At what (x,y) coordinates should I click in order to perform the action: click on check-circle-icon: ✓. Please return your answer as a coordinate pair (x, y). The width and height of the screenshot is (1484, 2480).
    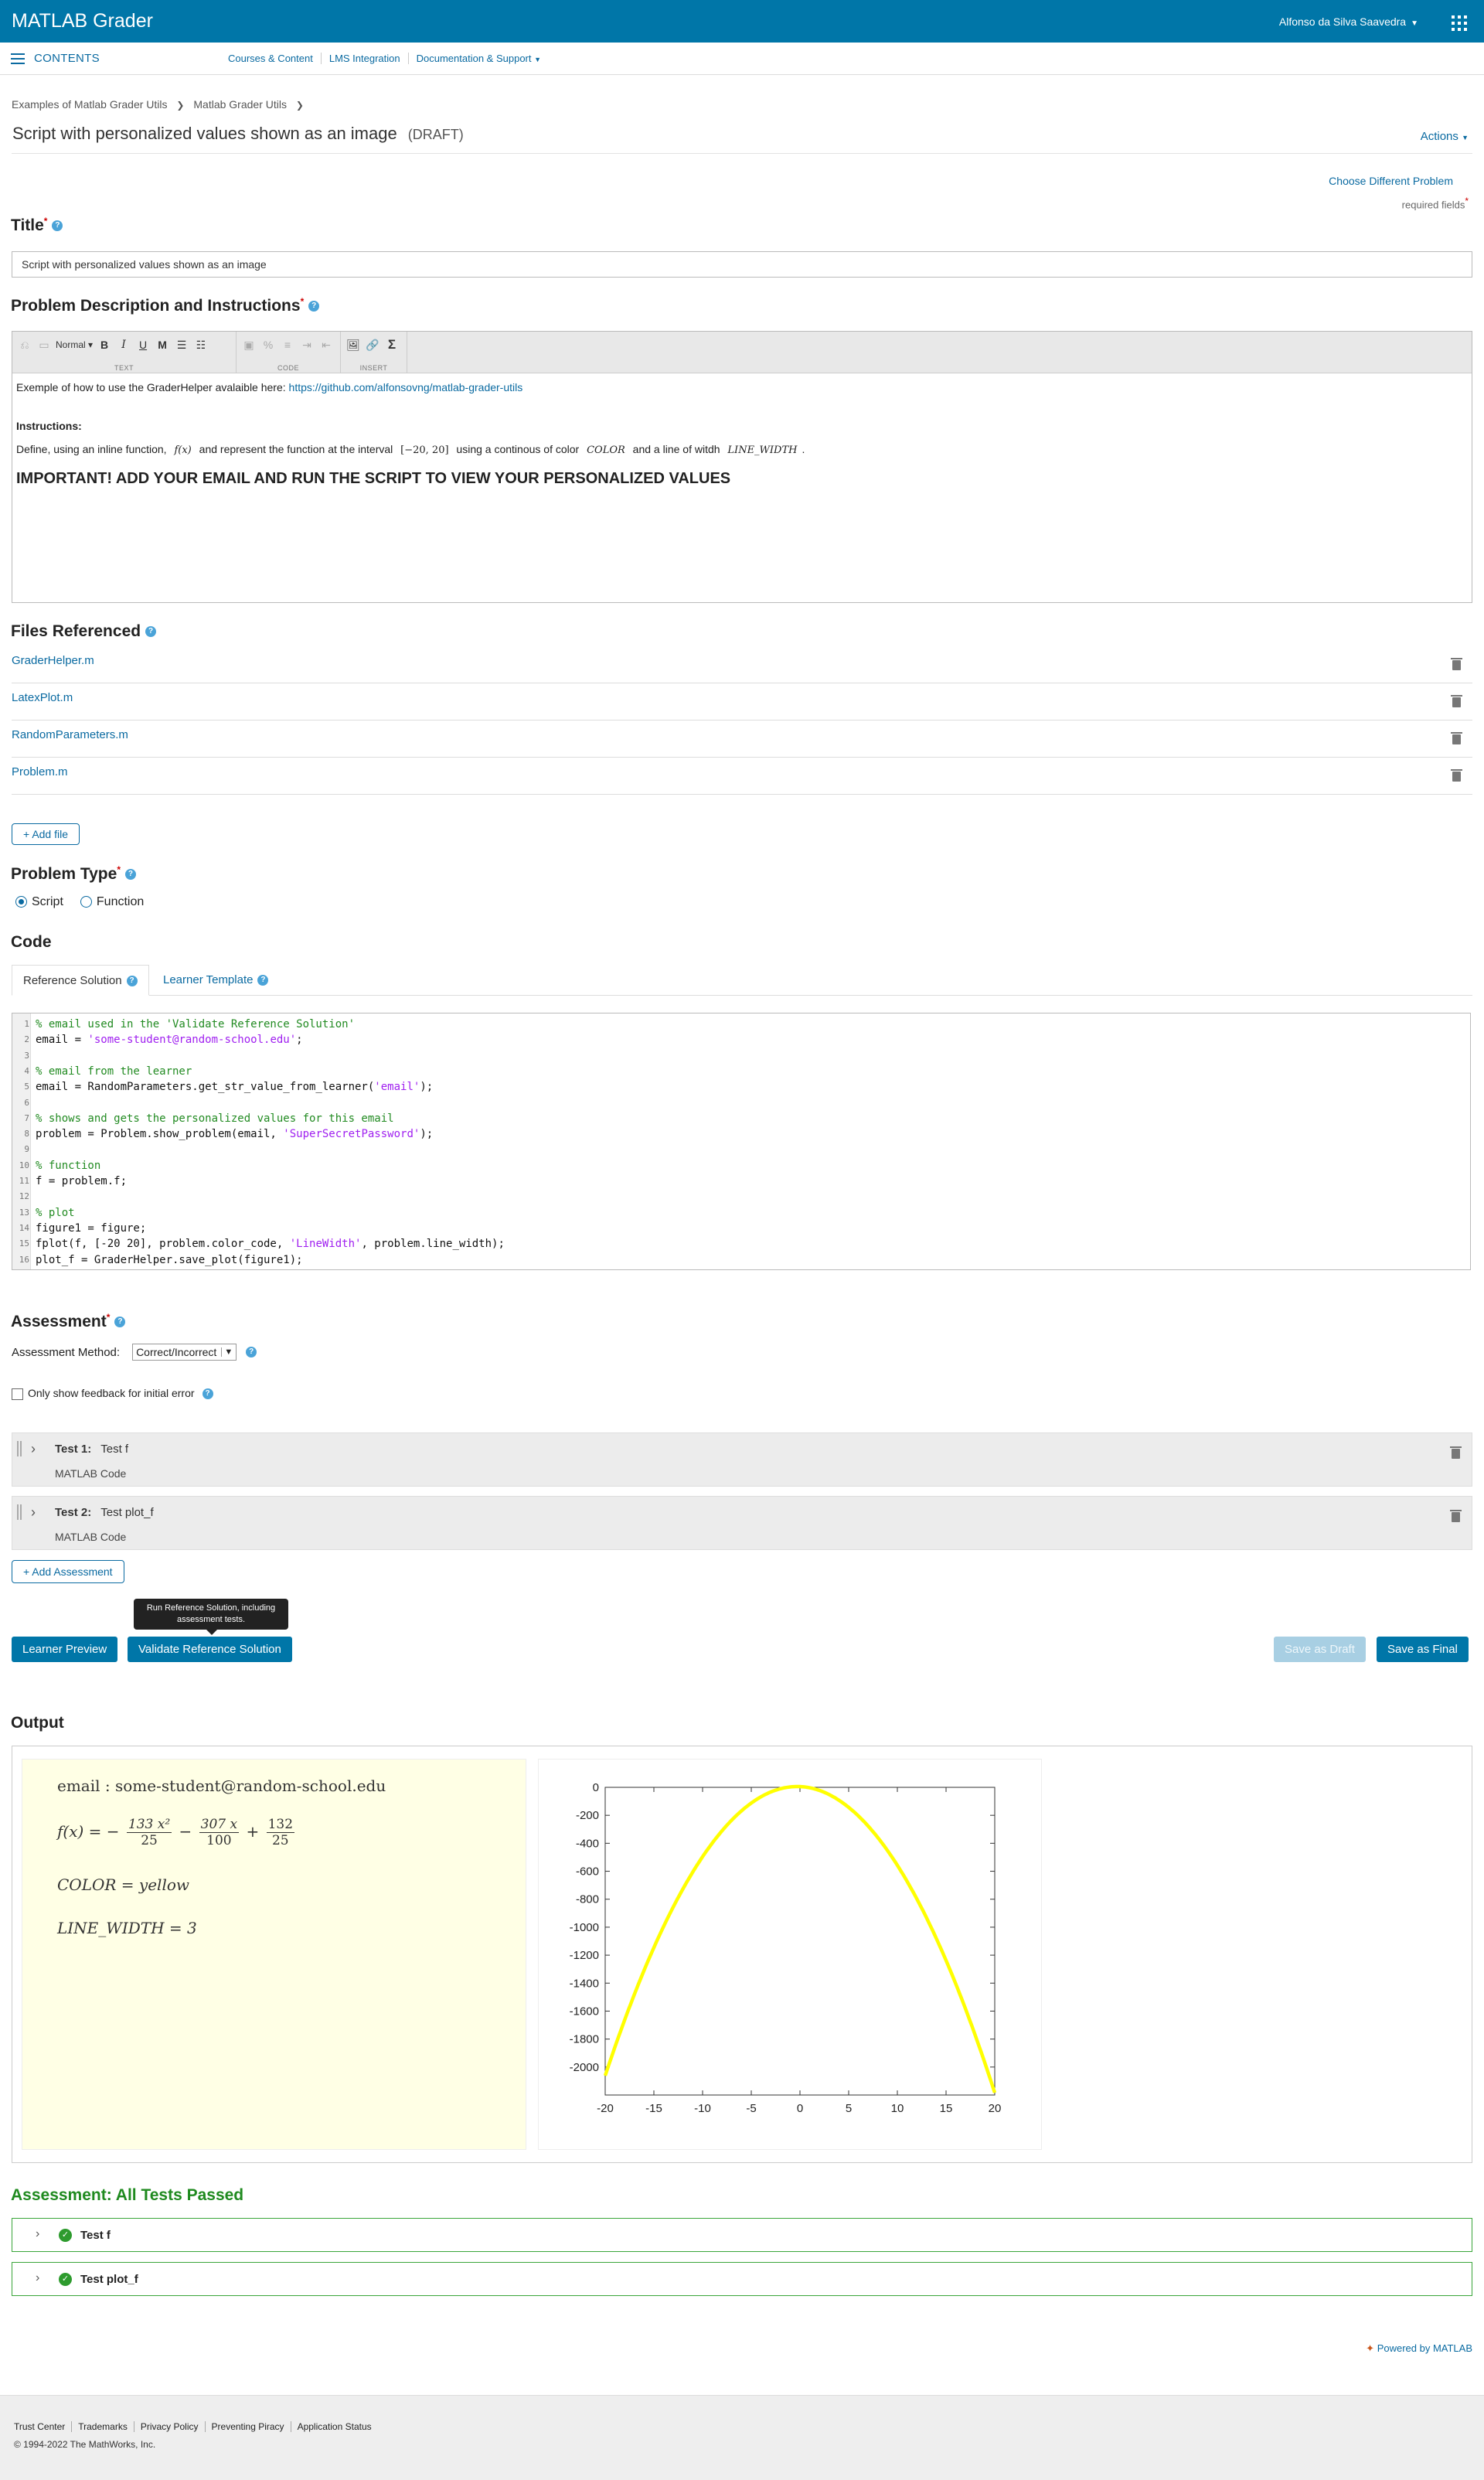
    Looking at the image, I should click on (65, 2235).